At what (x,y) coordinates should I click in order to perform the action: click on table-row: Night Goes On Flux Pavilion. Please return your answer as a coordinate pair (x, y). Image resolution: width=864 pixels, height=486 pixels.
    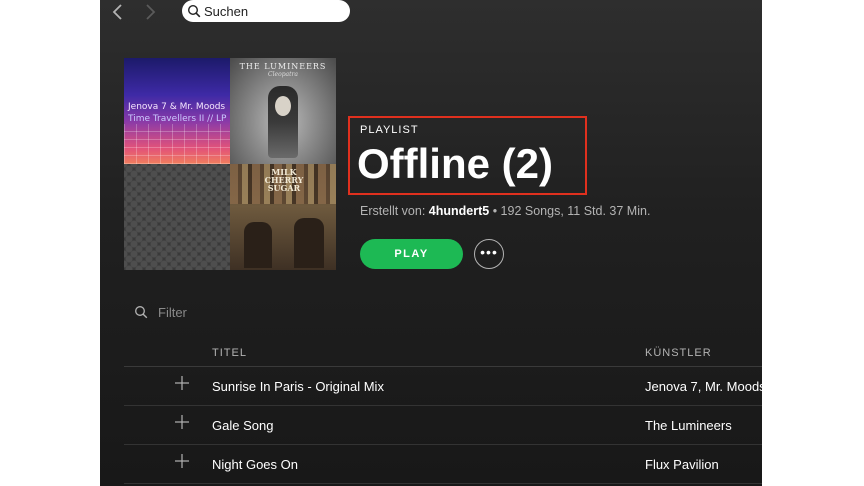
    Looking at the image, I should click on (443, 464).